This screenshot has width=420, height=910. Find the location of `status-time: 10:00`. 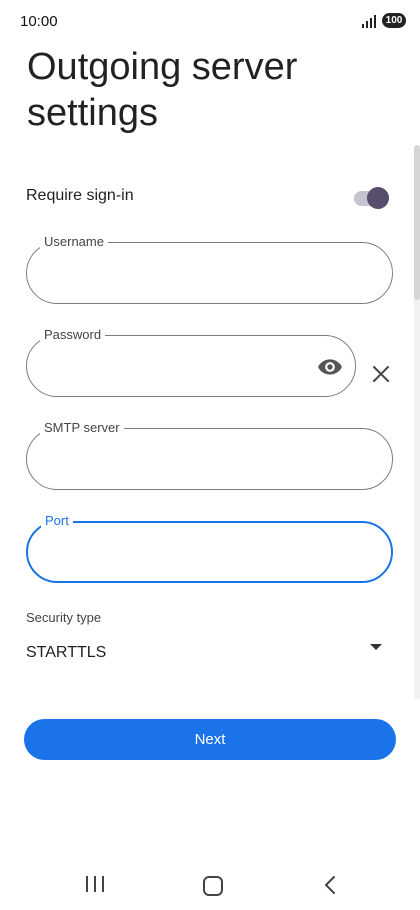

status-time: 10:00 is located at coordinates (39, 21).